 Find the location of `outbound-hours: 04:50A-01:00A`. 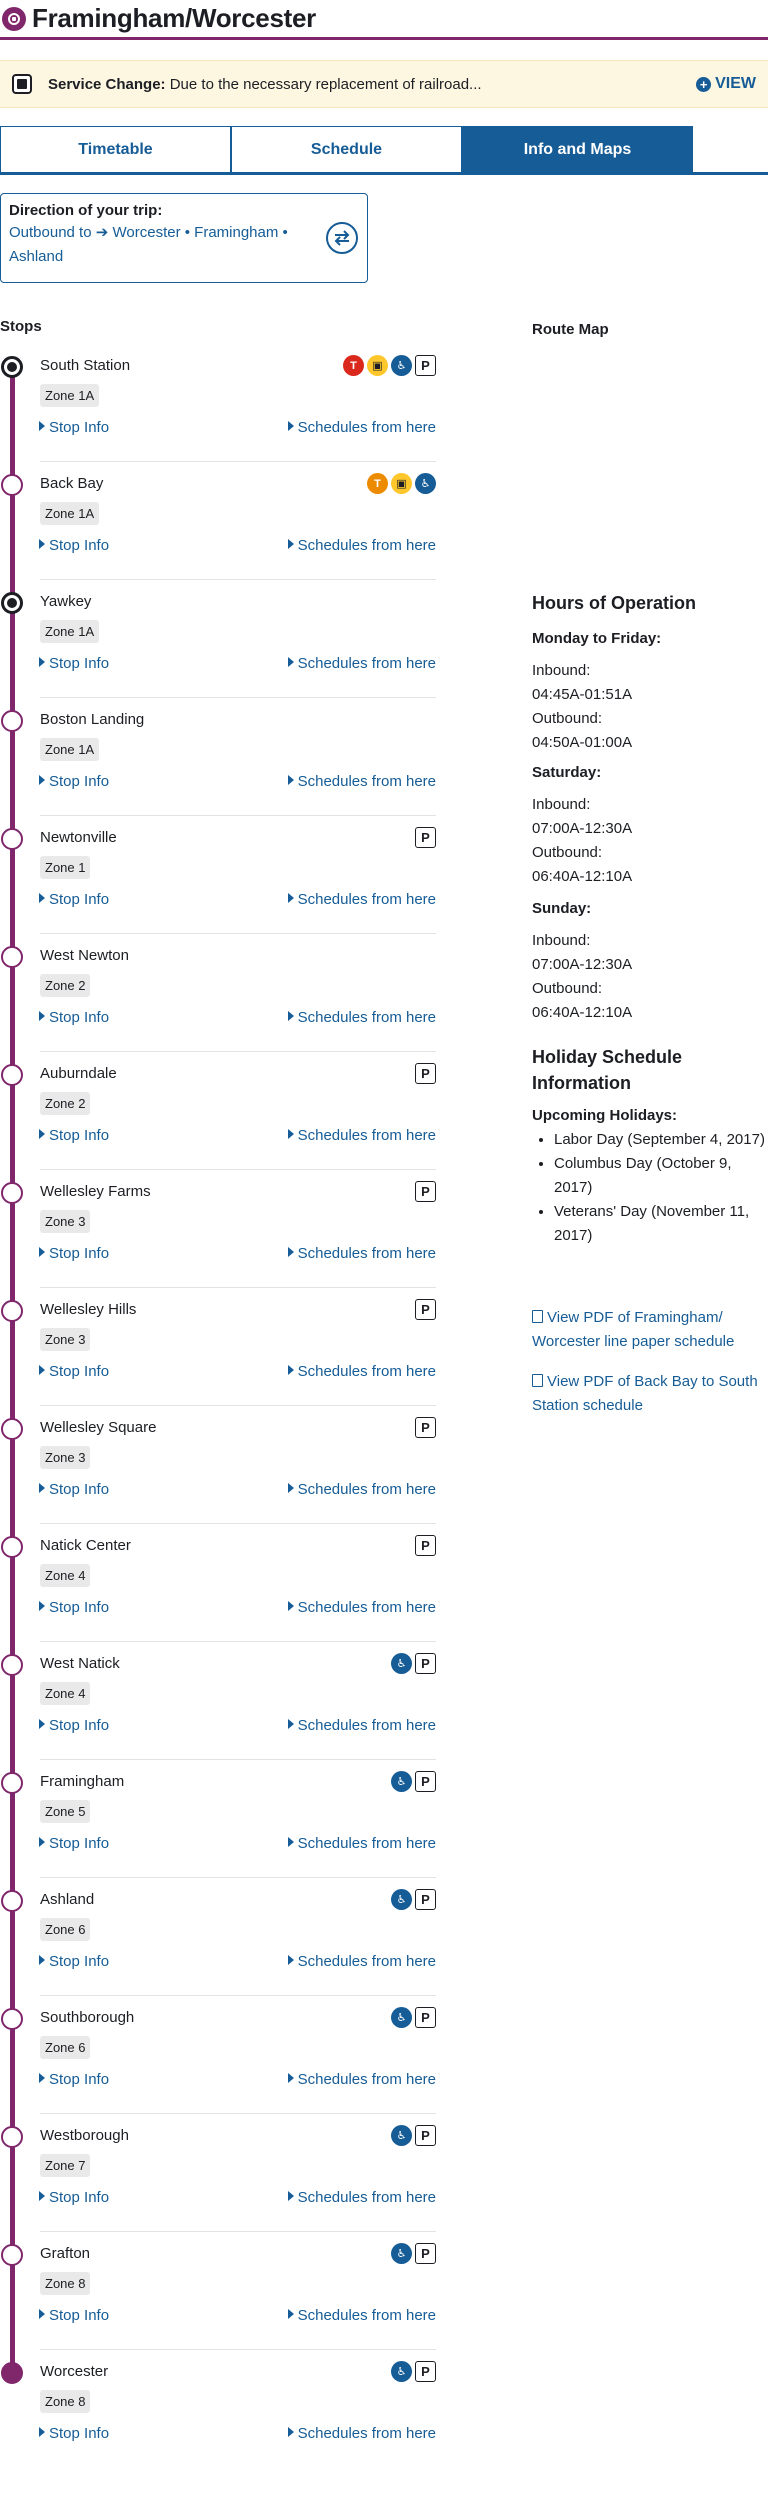

outbound-hours: 04:50A-01:00A is located at coordinates (582, 742).